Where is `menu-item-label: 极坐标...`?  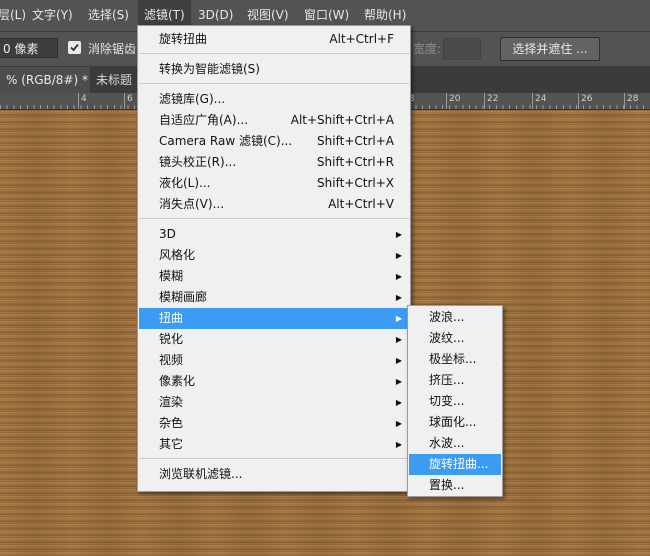
menu-item-label: 极坐标... is located at coordinates (453, 359).